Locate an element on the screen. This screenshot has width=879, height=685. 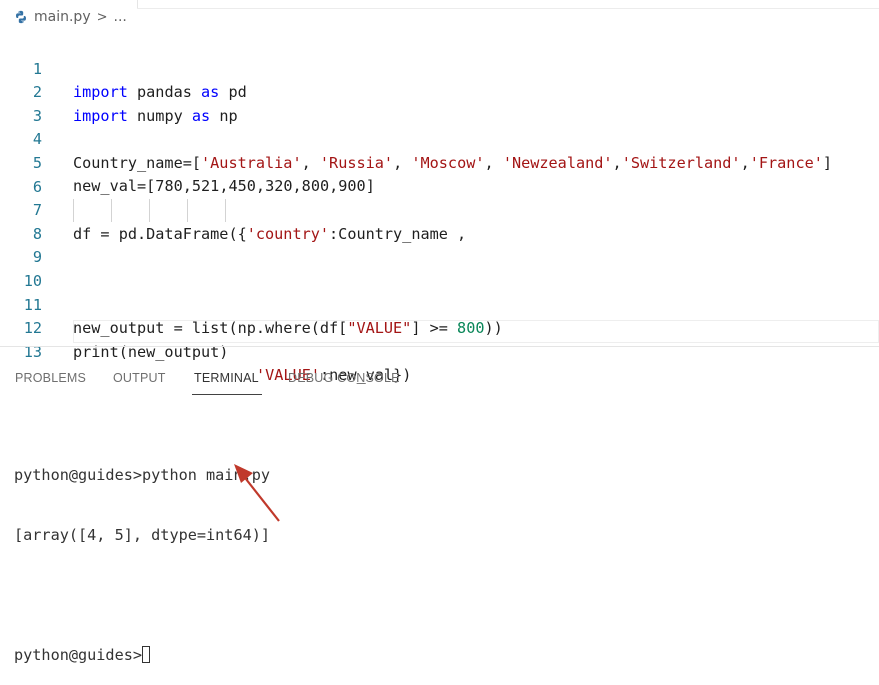
terminal-cursor is located at coordinates (146, 654).